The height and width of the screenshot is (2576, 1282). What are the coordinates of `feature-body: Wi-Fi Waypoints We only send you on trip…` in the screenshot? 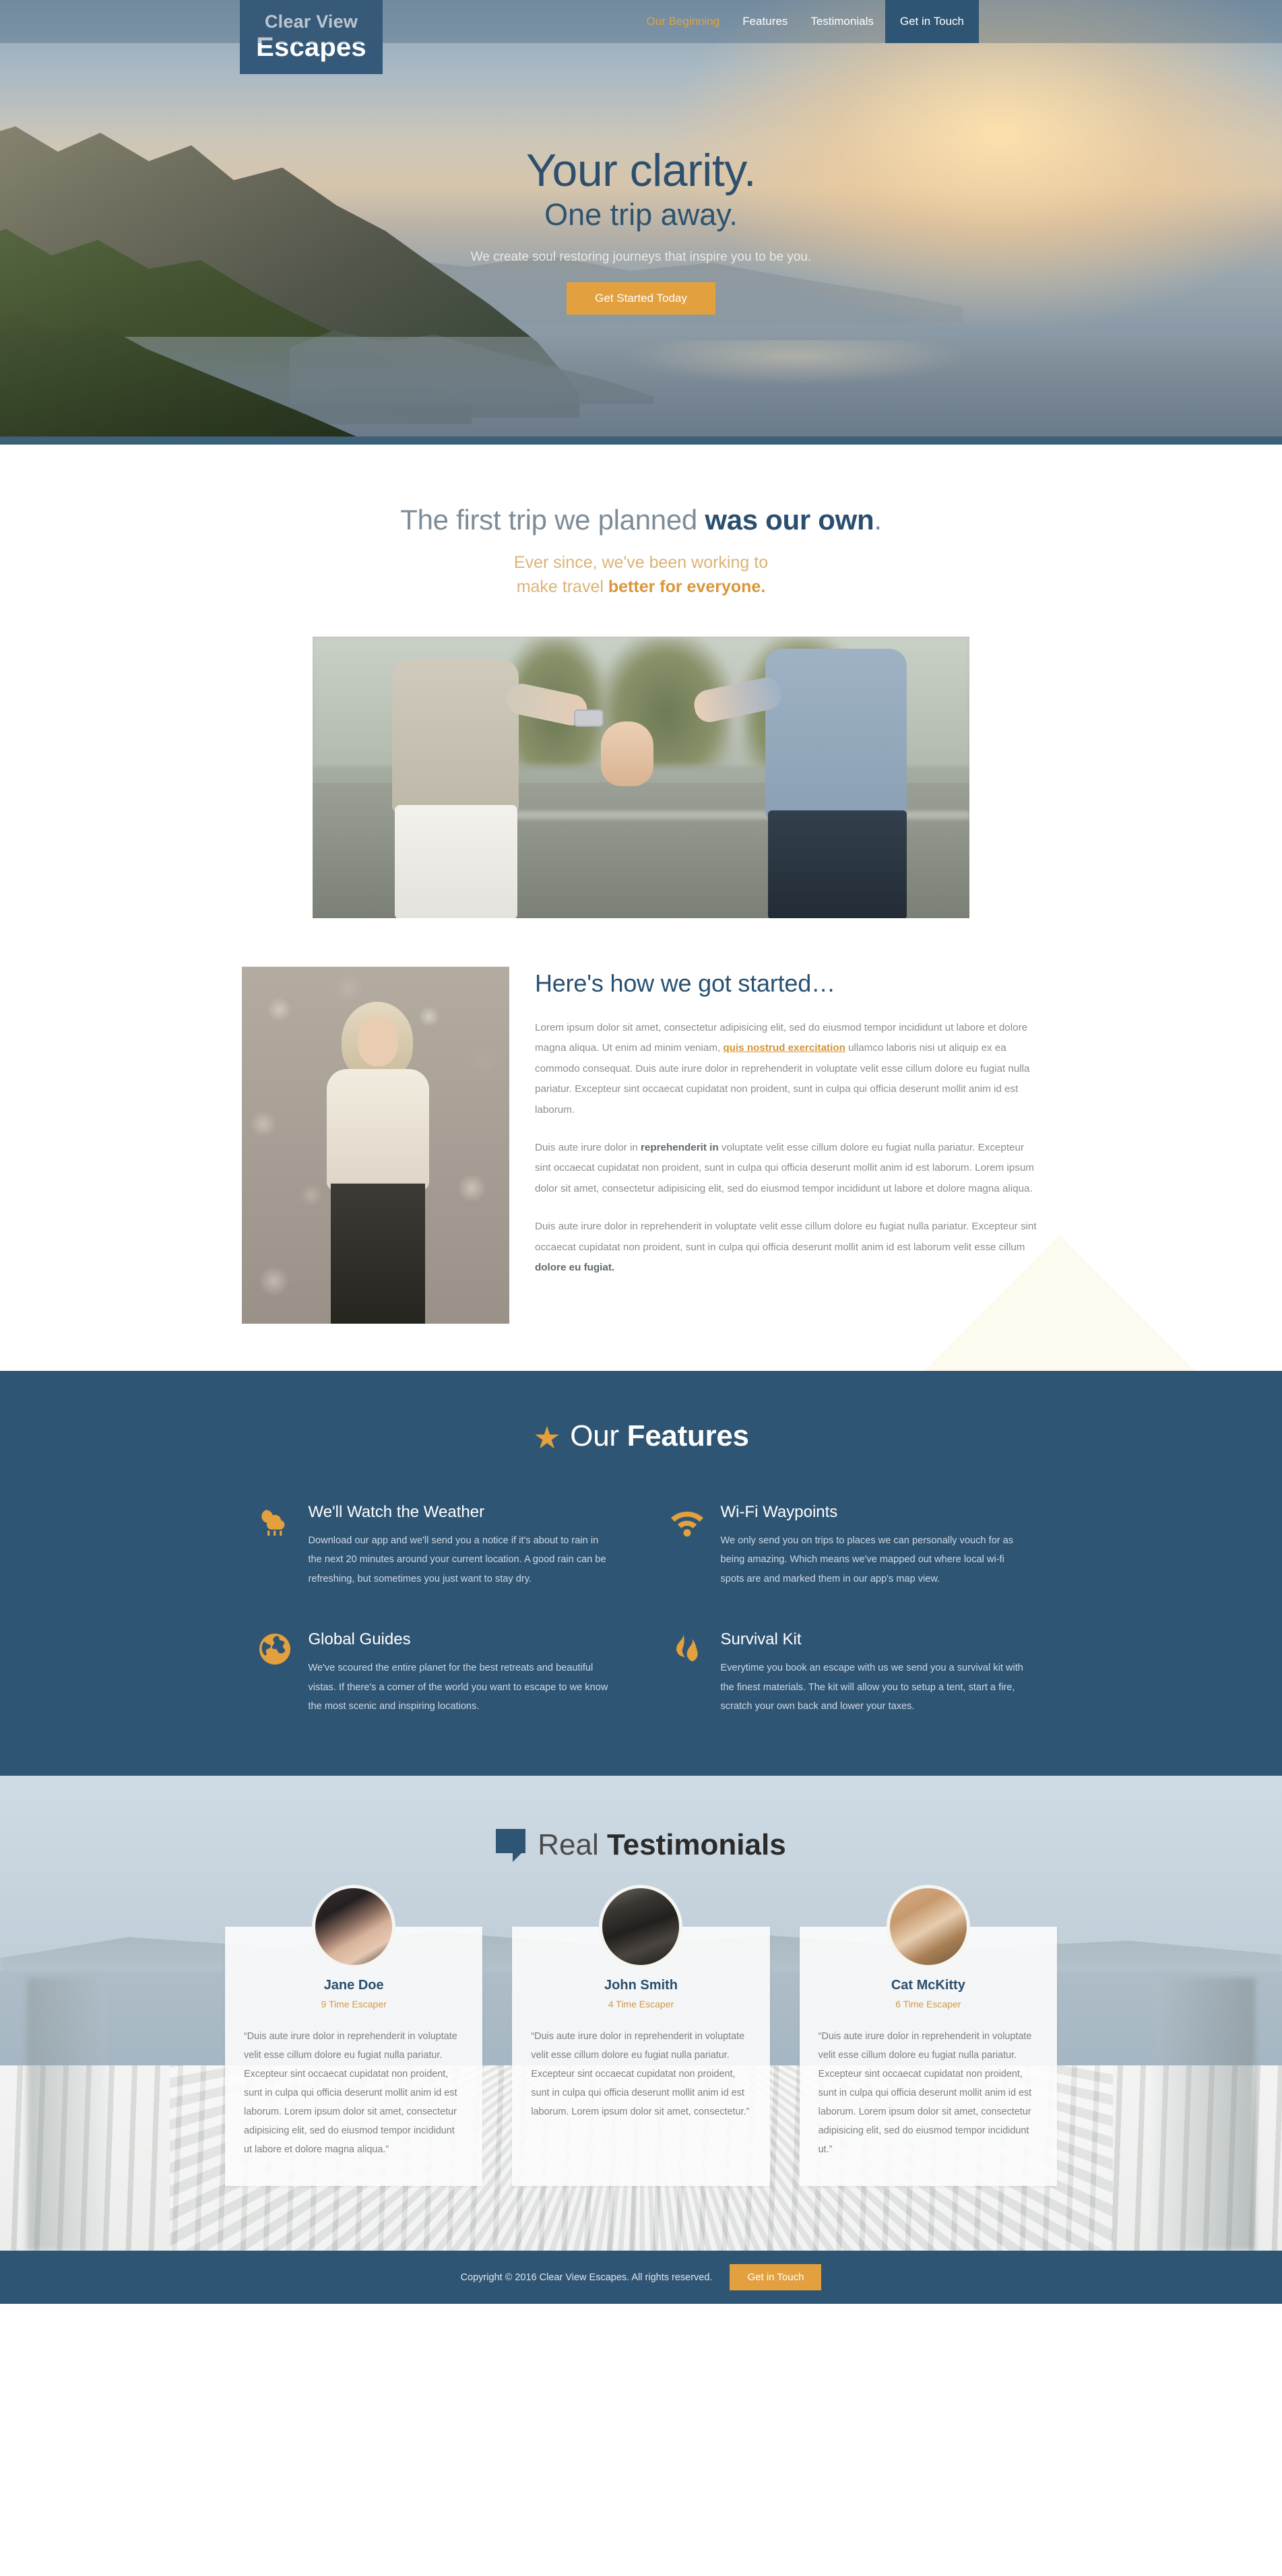 It's located at (873, 1545).